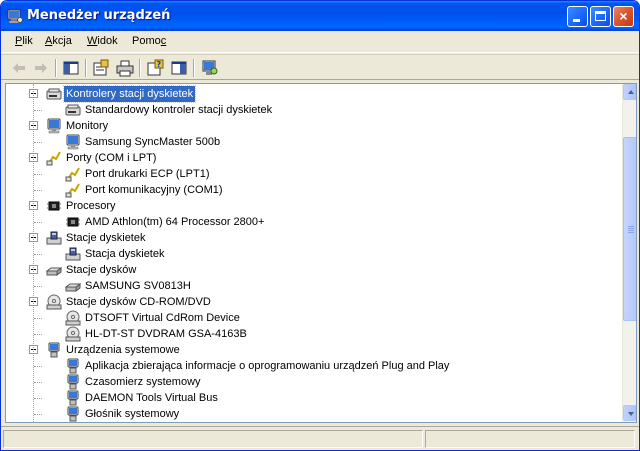  What do you see at coordinates (162, 318) in the screenshot?
I see `tree-item-label: DTSOFT Virtual CdRom Device` at bounding box center [162, 318].